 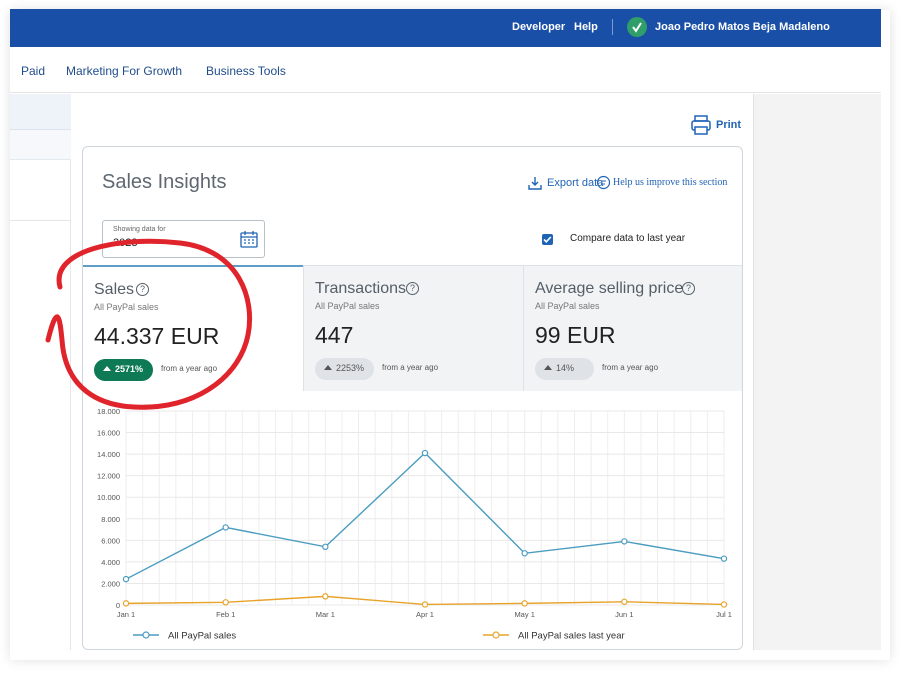 I want to click on legend-label: All PayPal sales, so click(x=202, y=636).